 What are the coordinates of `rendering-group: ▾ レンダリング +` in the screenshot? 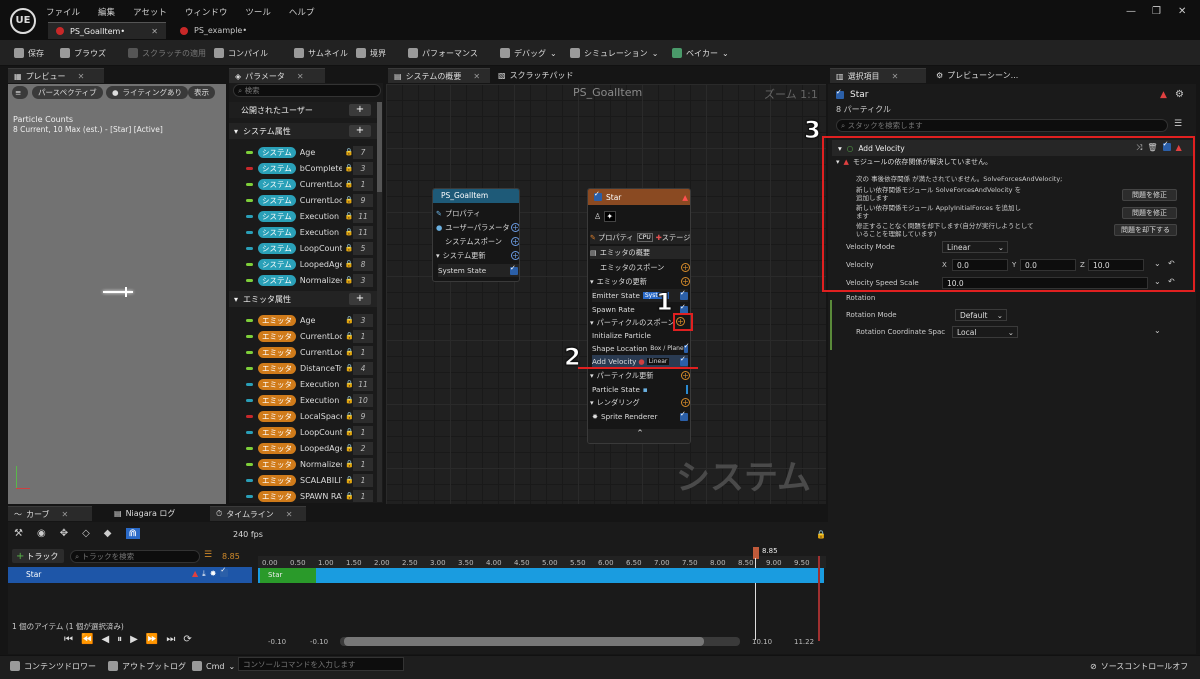 It's located at (640, 402).